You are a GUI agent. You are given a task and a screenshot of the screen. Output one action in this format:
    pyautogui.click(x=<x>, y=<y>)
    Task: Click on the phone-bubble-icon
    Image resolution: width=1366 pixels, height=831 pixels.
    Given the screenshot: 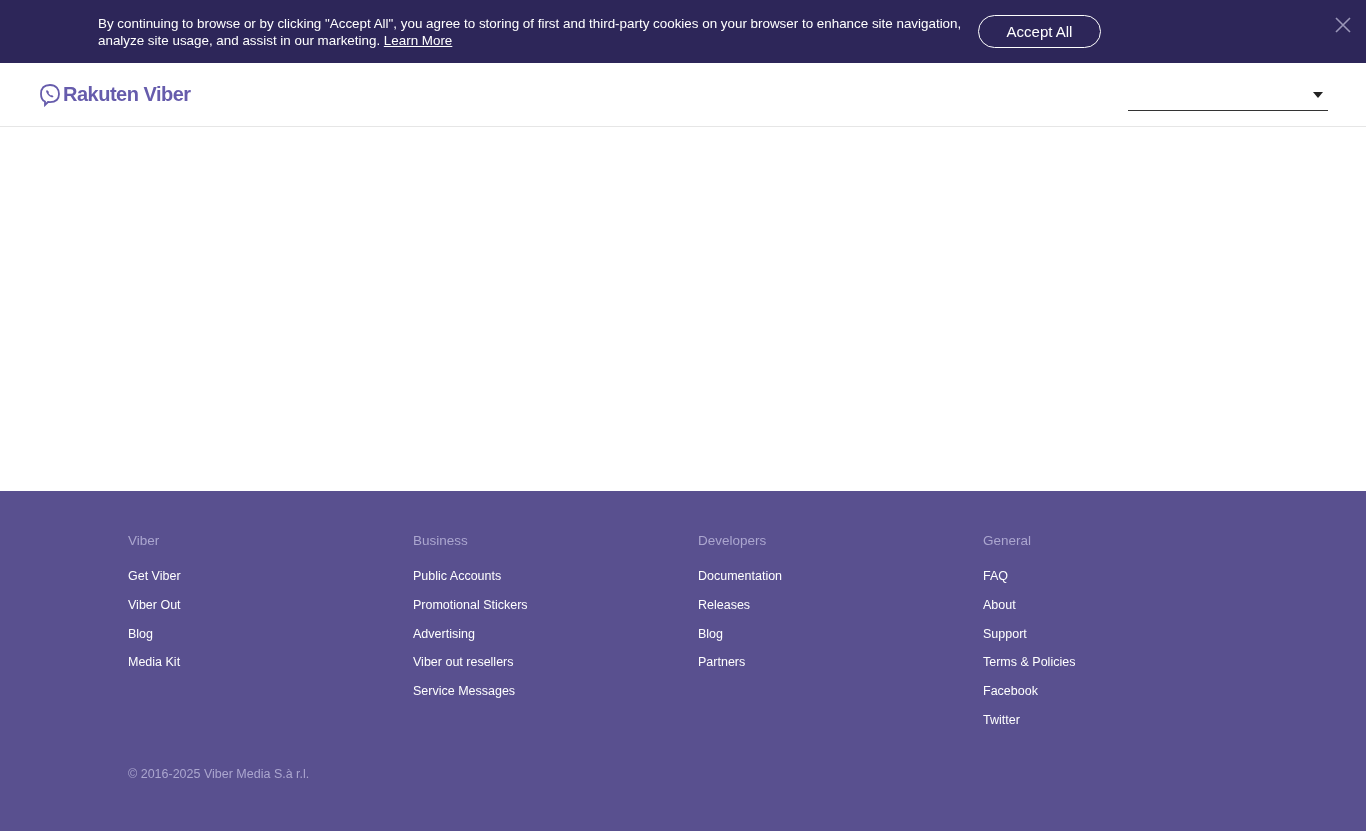 What is the action you would take?
    pyautogui.click(x=50, y=94)
    